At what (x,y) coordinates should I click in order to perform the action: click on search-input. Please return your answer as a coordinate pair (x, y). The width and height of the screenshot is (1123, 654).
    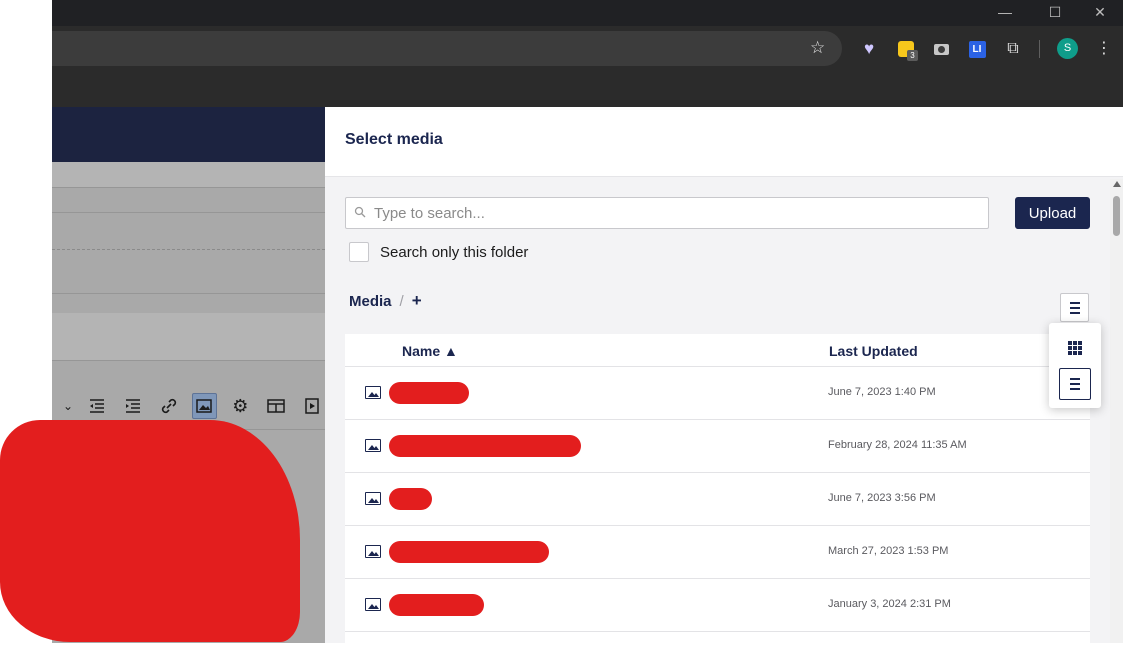
    Looking at the image, I should click on (672, 213).